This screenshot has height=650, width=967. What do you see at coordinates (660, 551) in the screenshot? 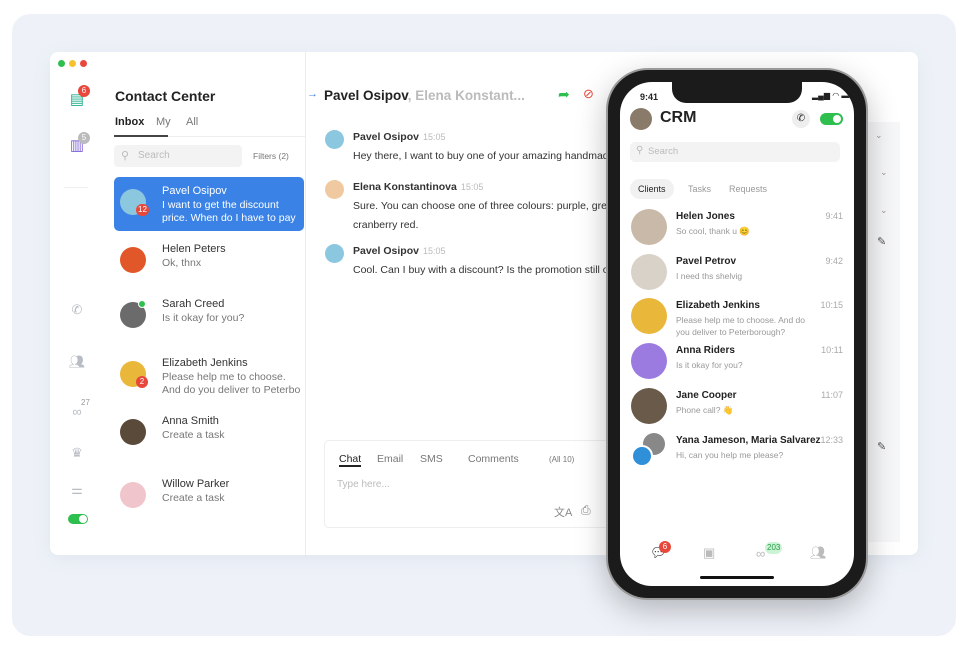
I see `nav-chat-icon: 💬︎ 6` at bounding box center [660, 551].